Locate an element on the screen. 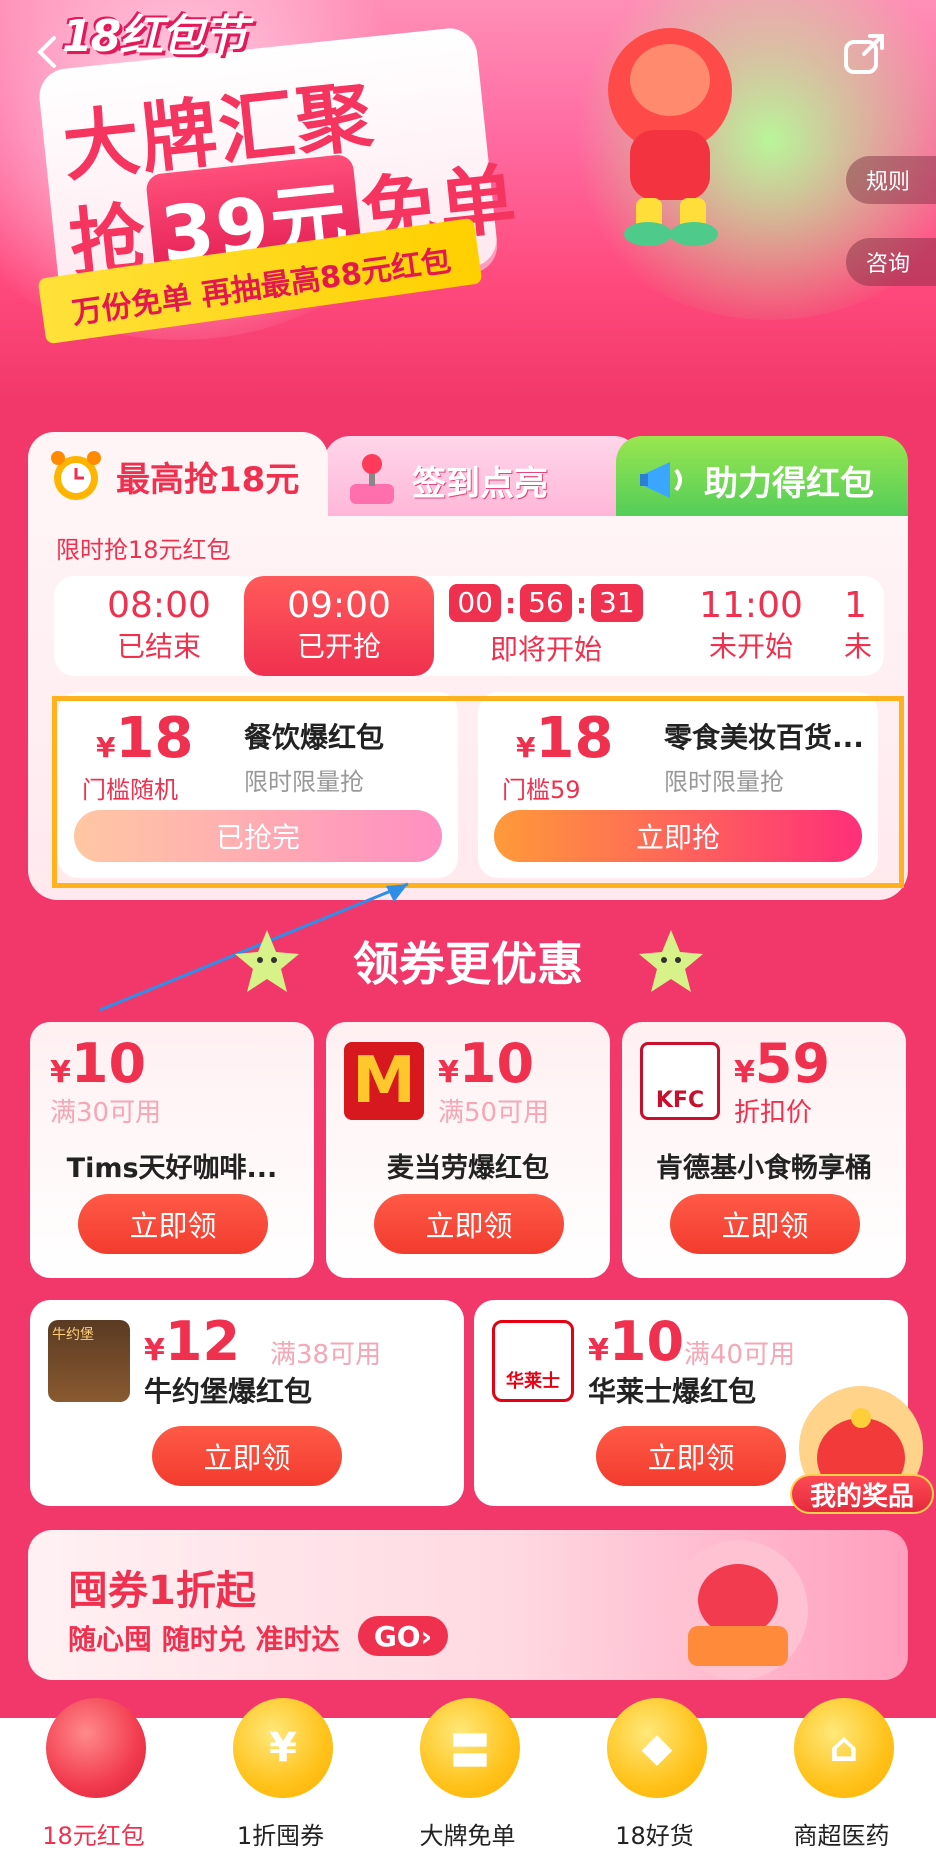  my-prizes-button: 我的奖品 is located at coordinates (862, 1494).